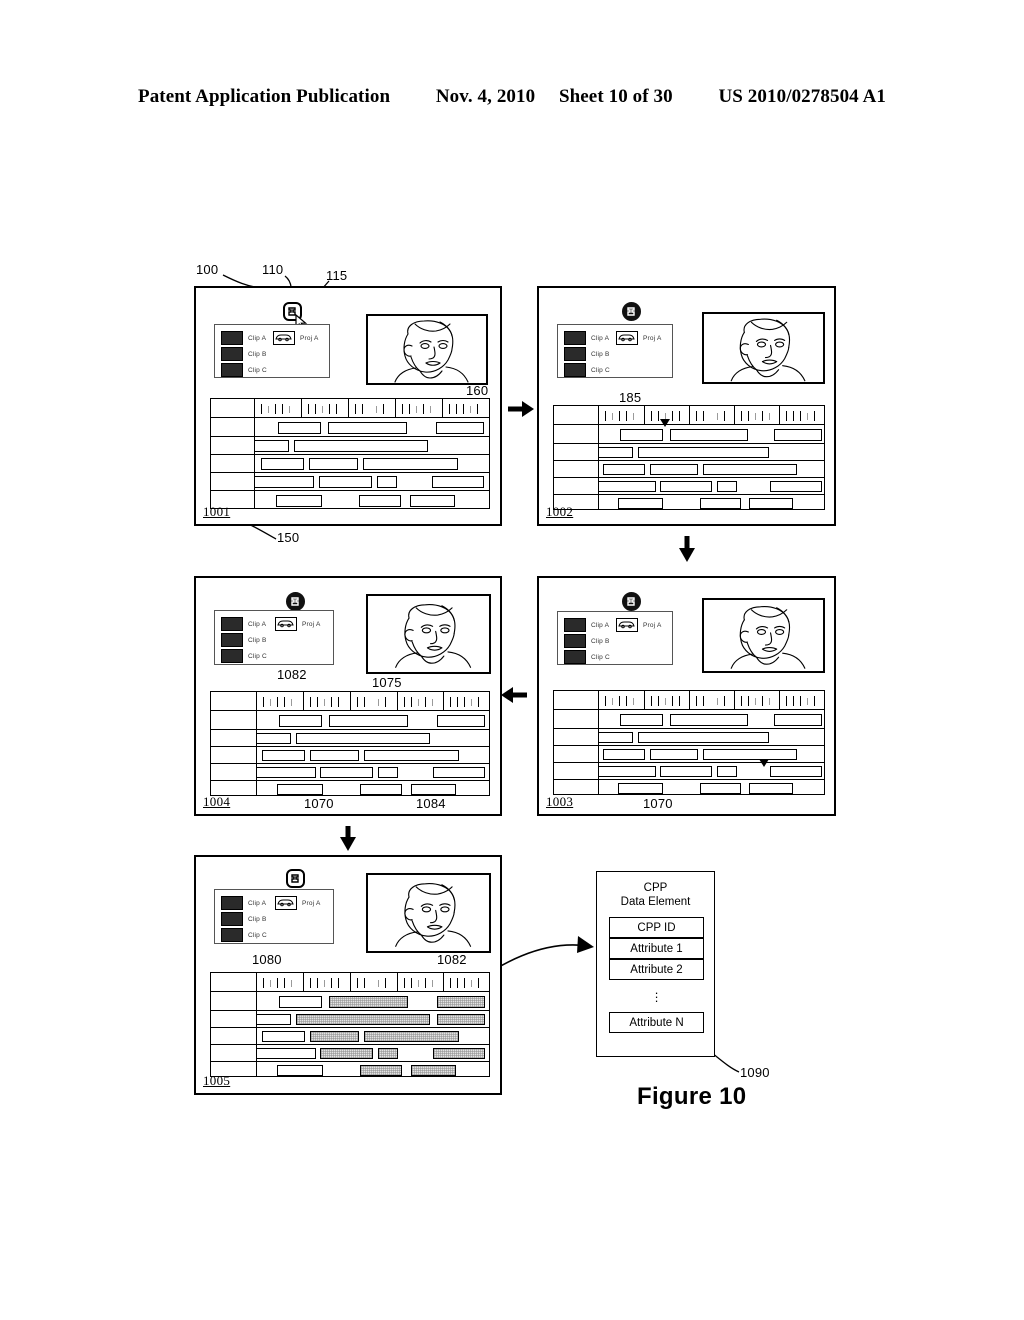 The image size is (1024, 1320). What do you see at coordinates (615, 638) in the screenshot?
I see `clip-browser-1003: Clip A Clip B Clip C Proj A` at bounding box center [615, 638].